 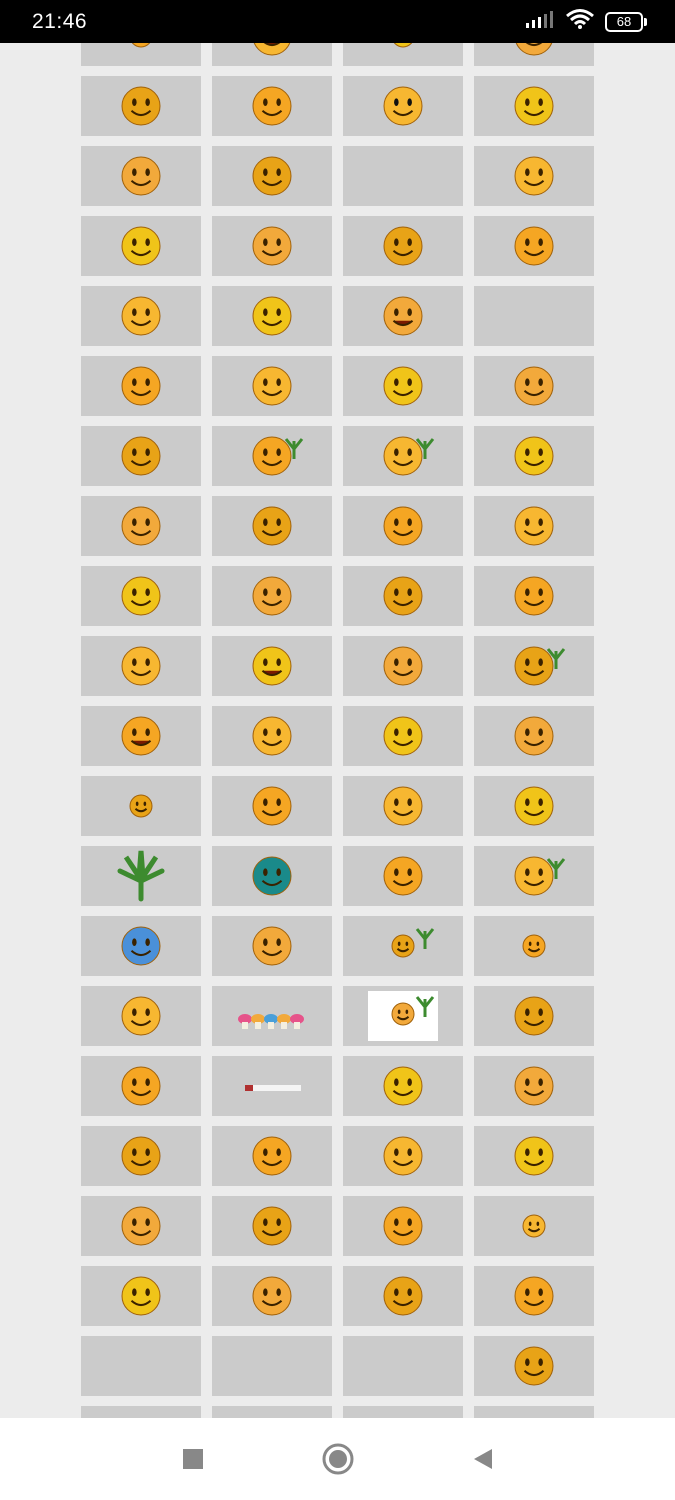 I want to click on smiley-blue-cap-surprised-icon, so click(x=403, y=386).